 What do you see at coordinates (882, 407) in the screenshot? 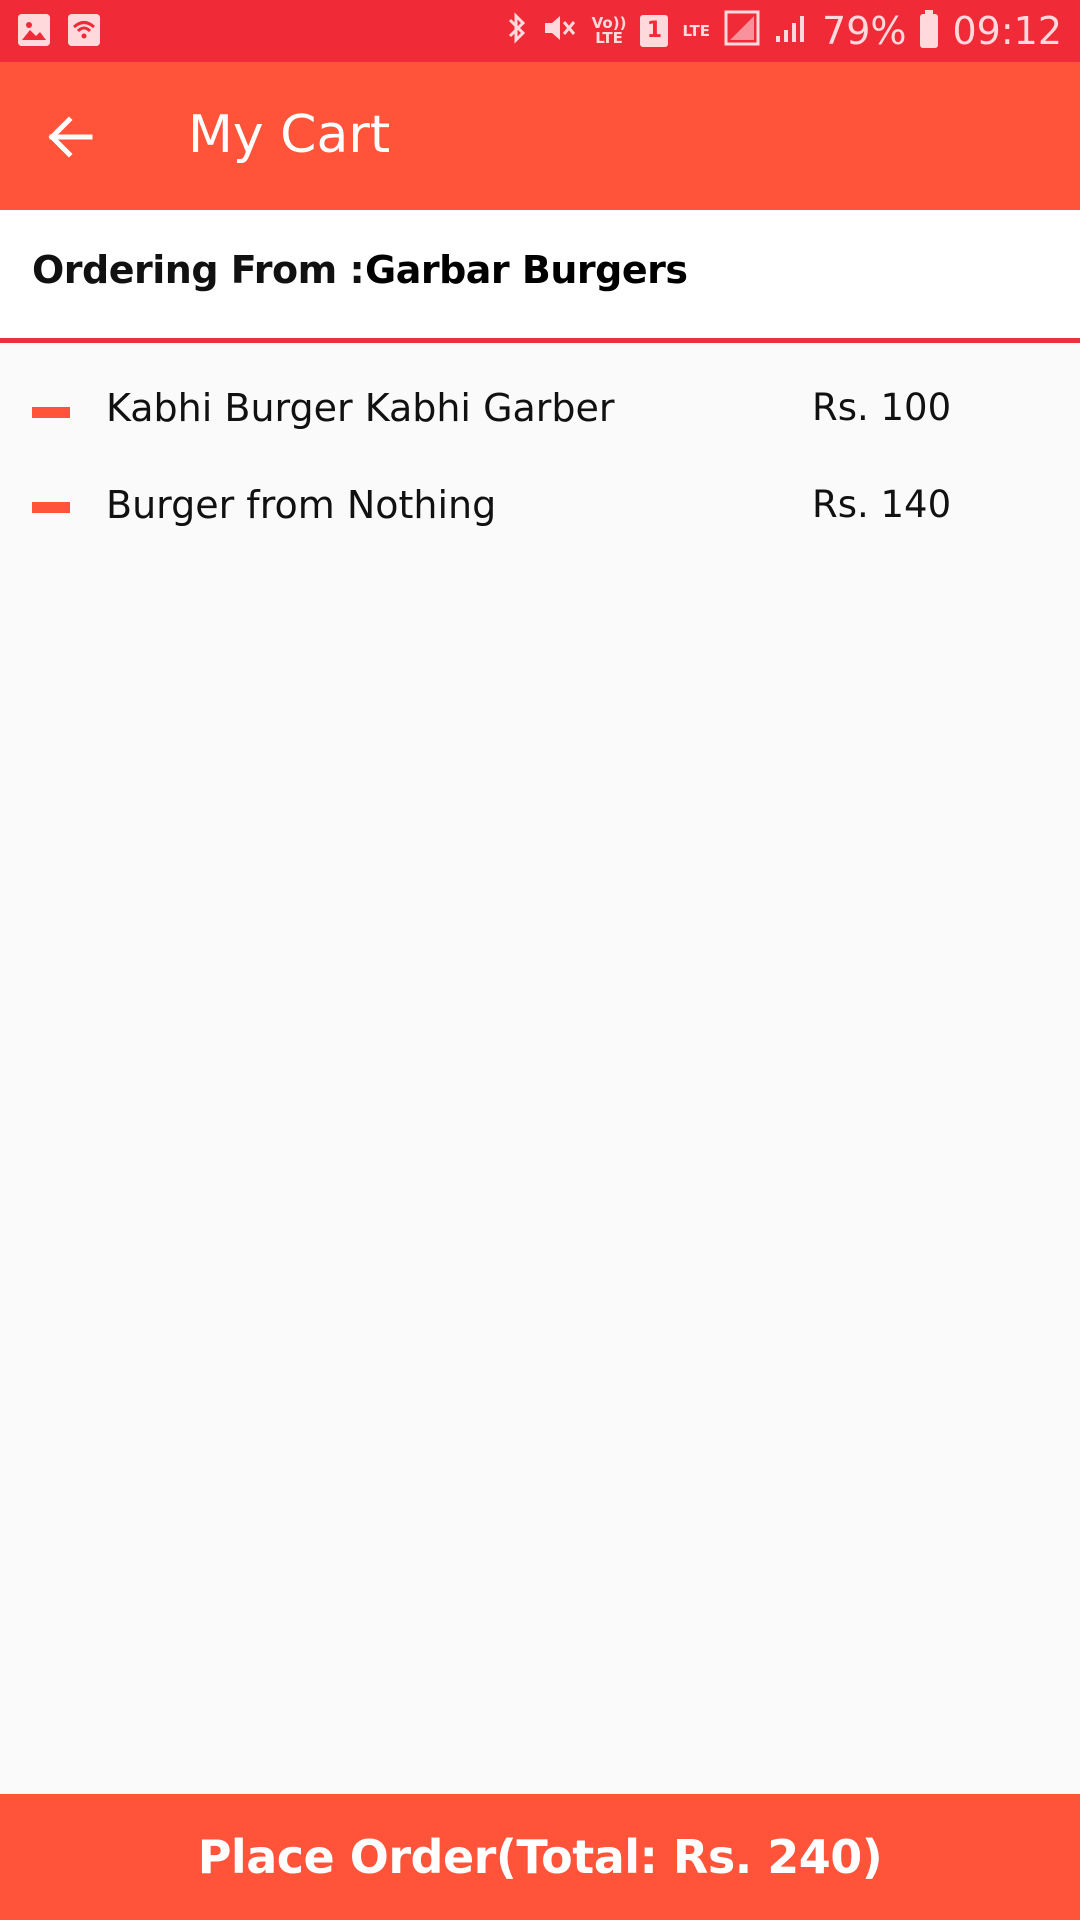
I see `item-price: Rs. 100` at bounding box center [882, 407].